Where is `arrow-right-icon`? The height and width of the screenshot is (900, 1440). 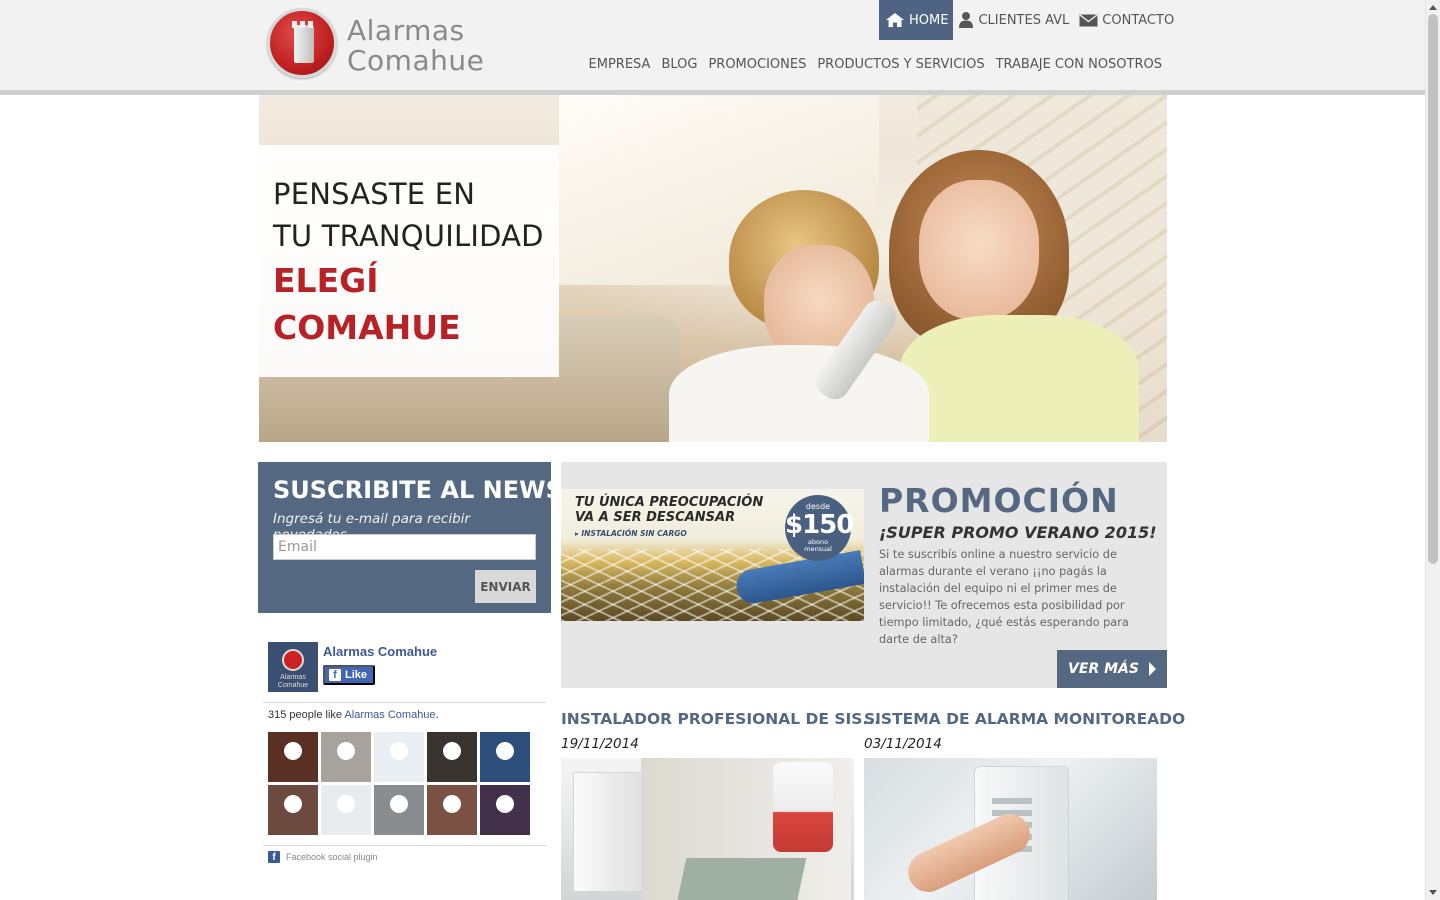
arrow-right-icon is located at coordinates (1152, 669).